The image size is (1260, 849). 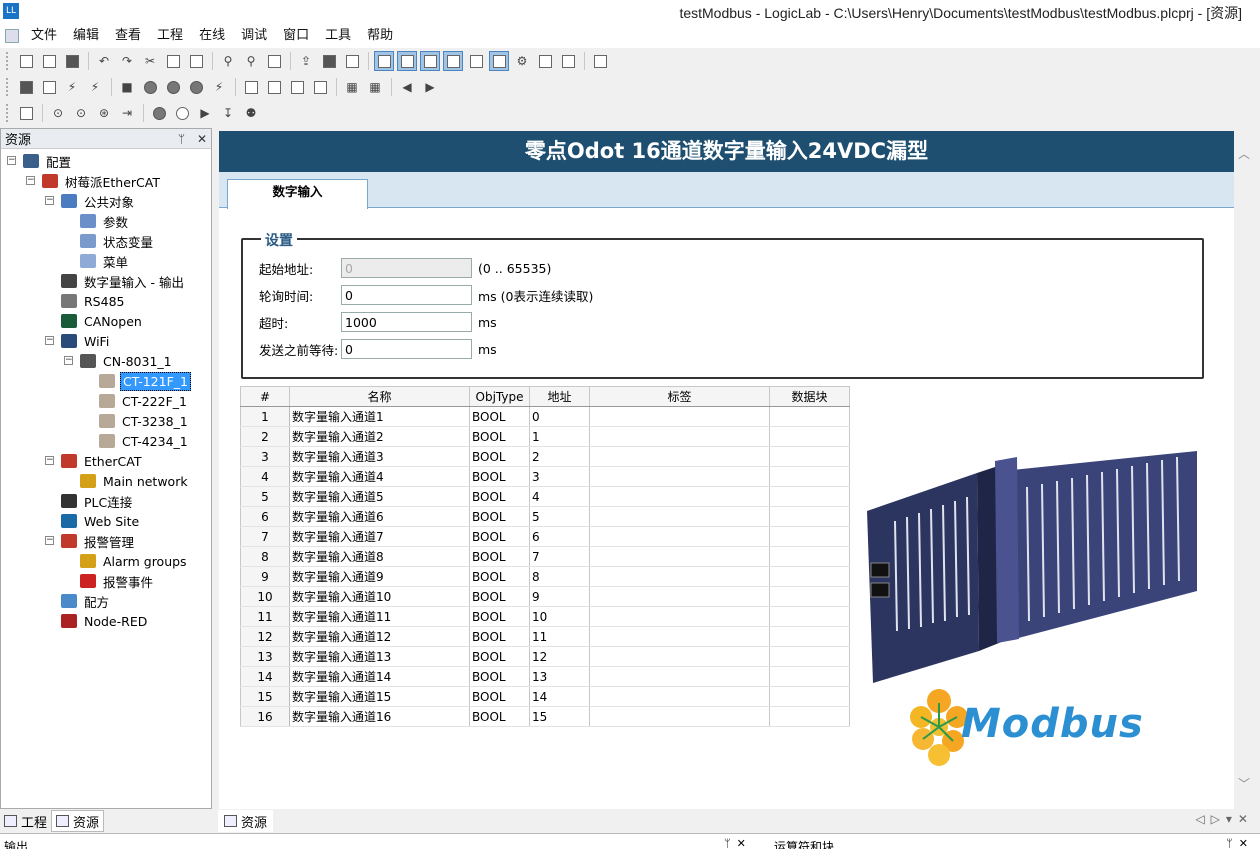 I want to click on tree-item-alarm-groups: Alarm groups, so click(x=134, y=561).